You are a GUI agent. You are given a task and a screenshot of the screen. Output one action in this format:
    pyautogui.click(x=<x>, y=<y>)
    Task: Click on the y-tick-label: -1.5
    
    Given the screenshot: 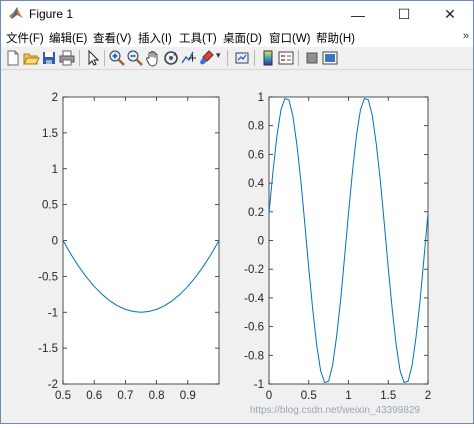 What is the action you would take?
    pyautogui.click(x=48, y=349)
    